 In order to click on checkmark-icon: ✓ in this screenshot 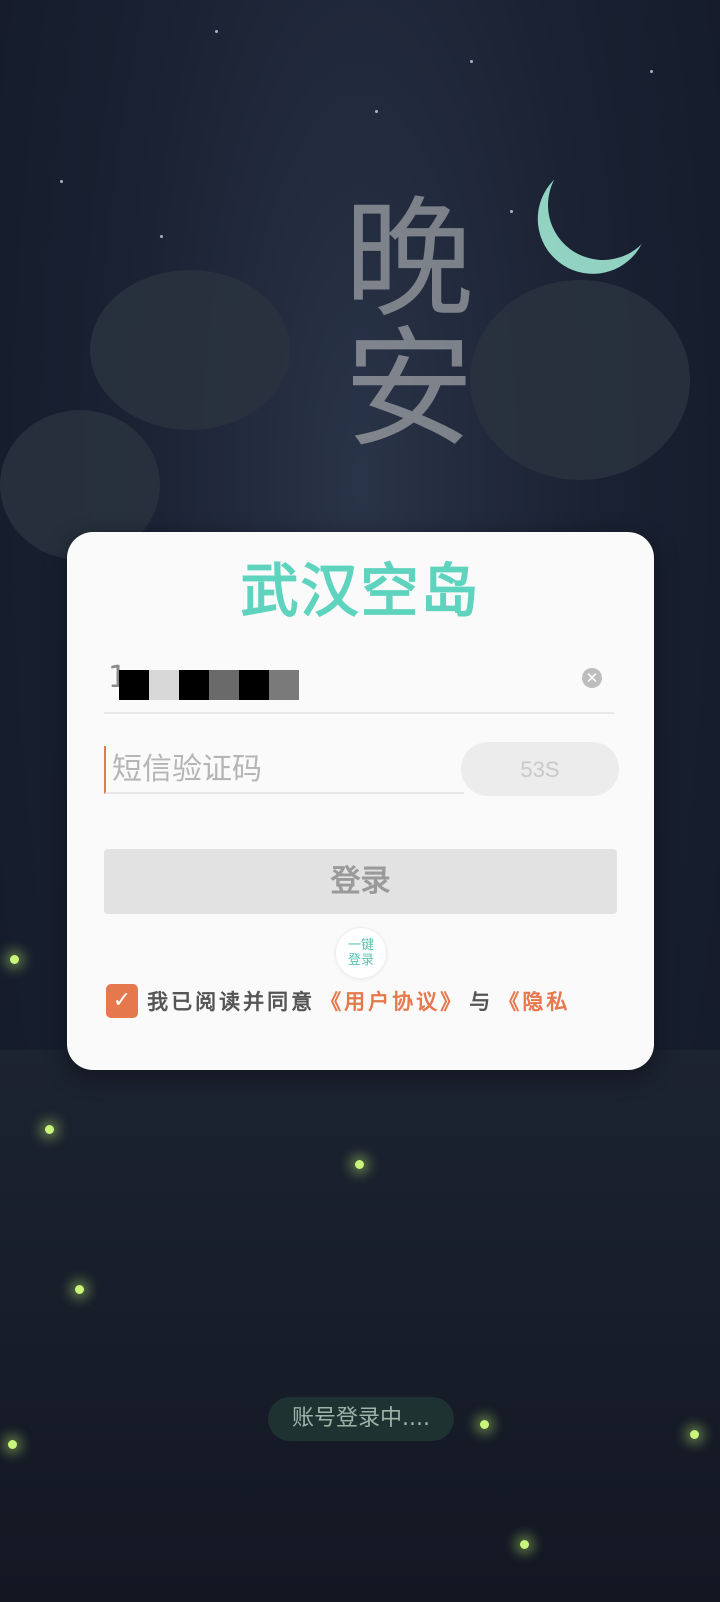, I will do `click(122, 1000)`.